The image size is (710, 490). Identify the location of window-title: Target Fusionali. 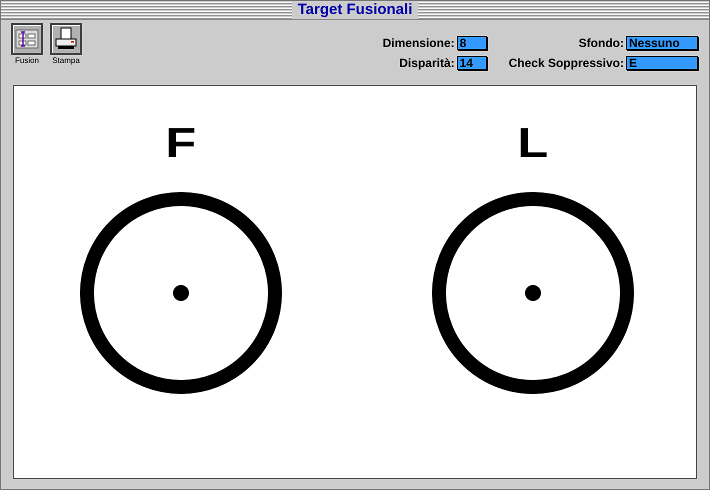
(355, 10).